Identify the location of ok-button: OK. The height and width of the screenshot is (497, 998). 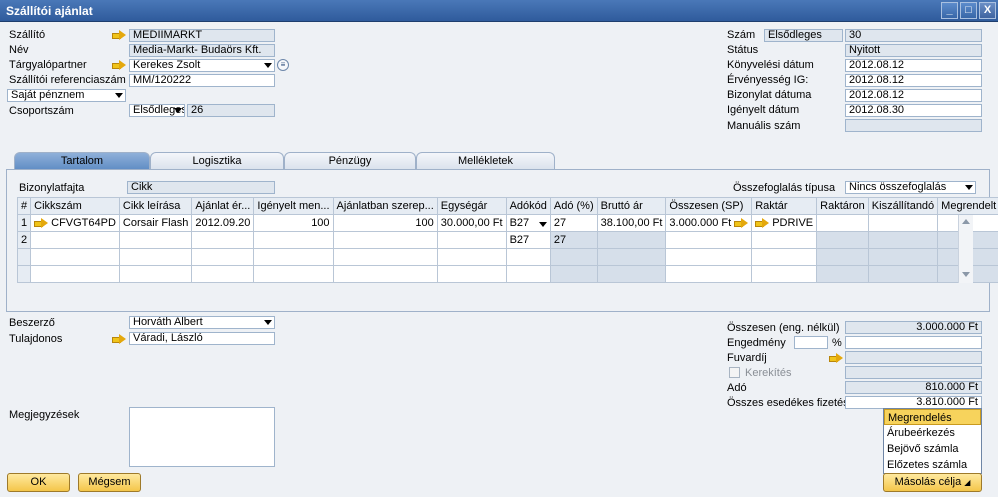
(38, 482).